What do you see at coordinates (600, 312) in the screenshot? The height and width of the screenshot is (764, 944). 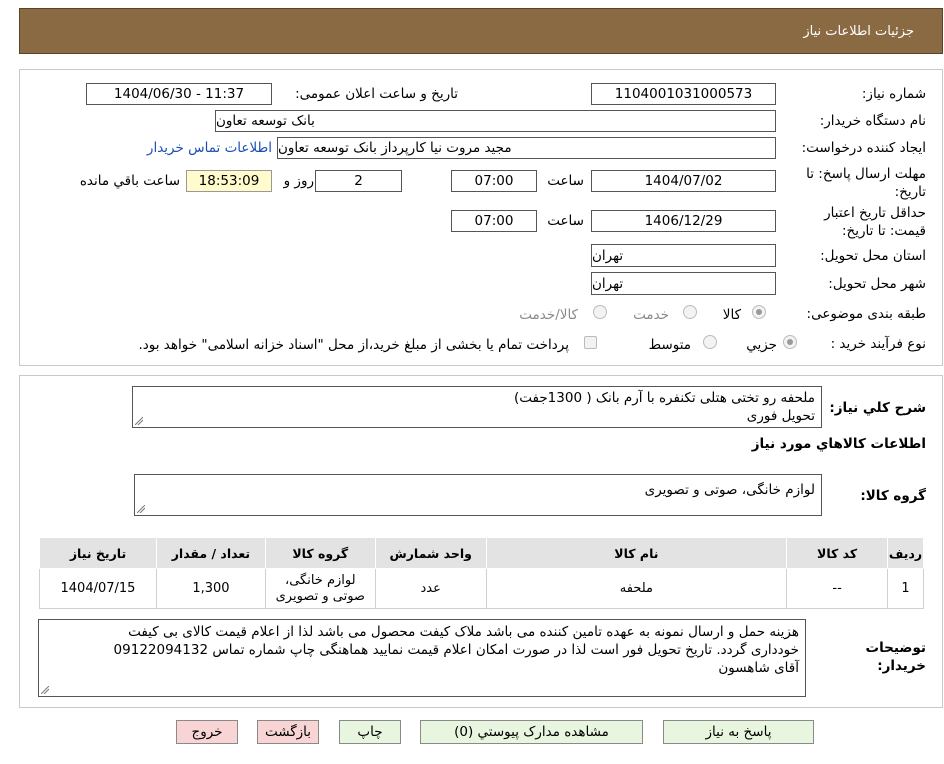 I see `category-radio-goods-service` at bounding box center [600, 312].